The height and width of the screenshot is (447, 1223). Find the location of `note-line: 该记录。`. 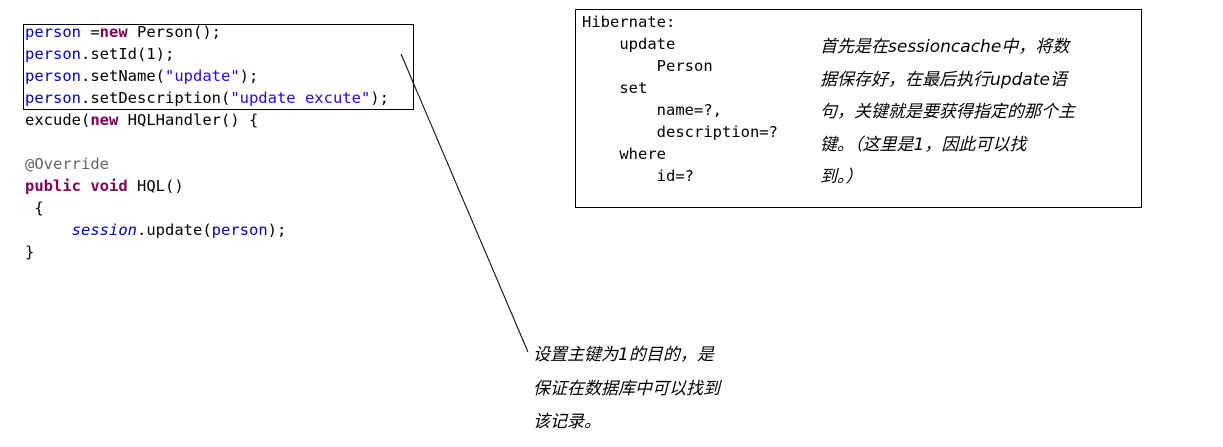

note-line: 该记录。 is located at coordinates (567, 422).